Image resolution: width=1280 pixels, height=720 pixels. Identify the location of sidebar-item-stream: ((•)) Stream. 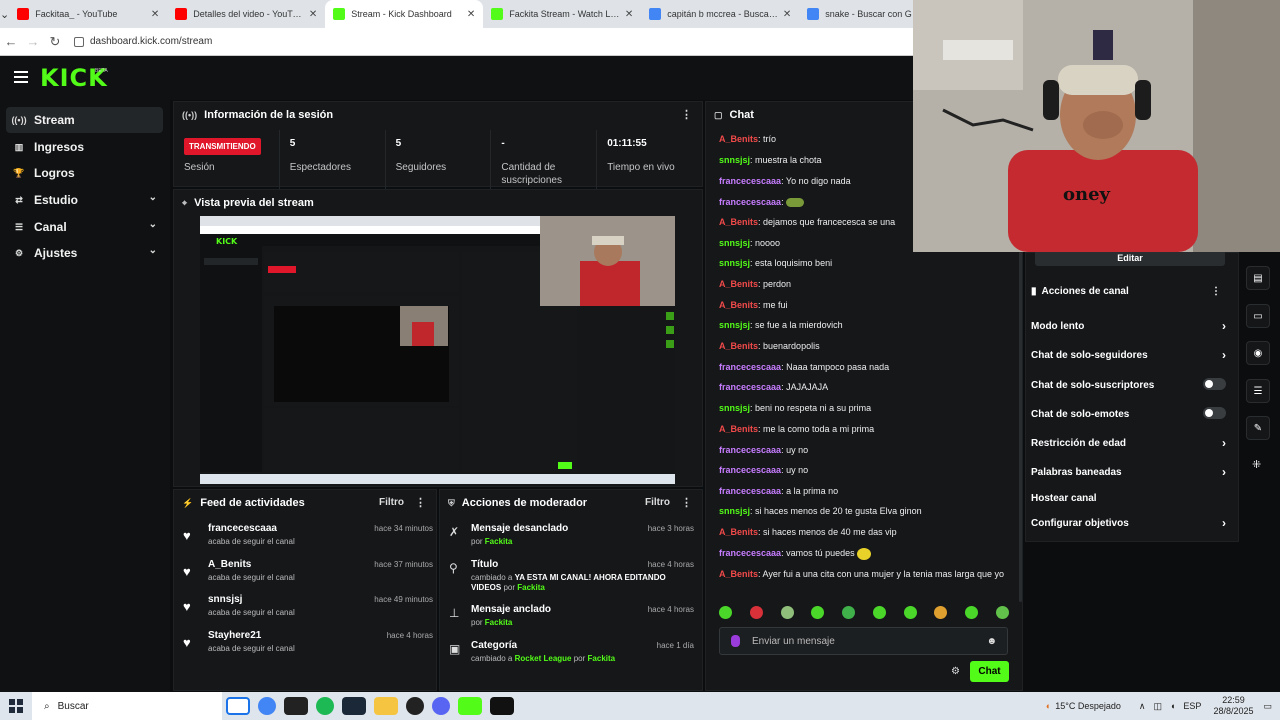
(84, 120).